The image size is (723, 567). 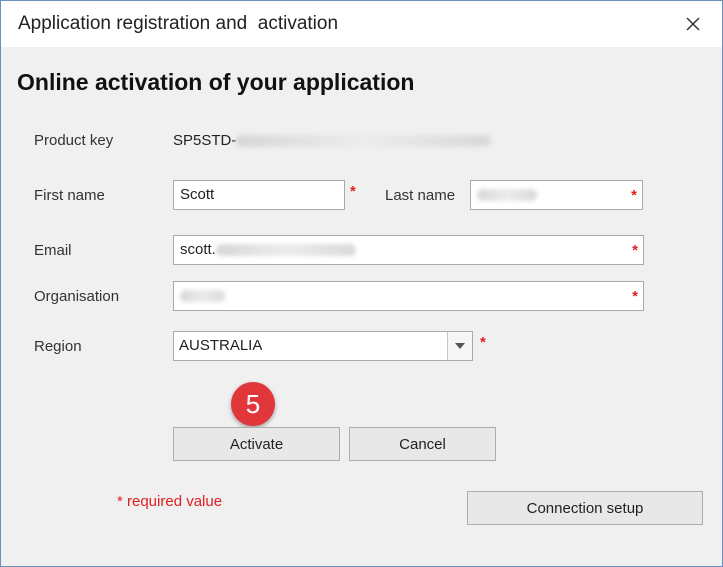 What do you see at coordinates (58, 346) in the screenshot?
I see `region-label: Region` at bounding box center [58, 346].